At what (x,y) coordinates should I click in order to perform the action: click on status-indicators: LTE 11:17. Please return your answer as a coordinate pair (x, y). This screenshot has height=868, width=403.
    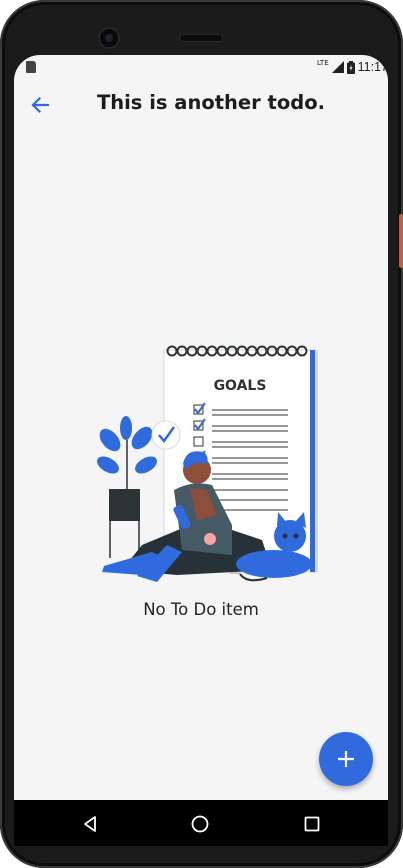
    Looking at the image, I should click on (352, 67).